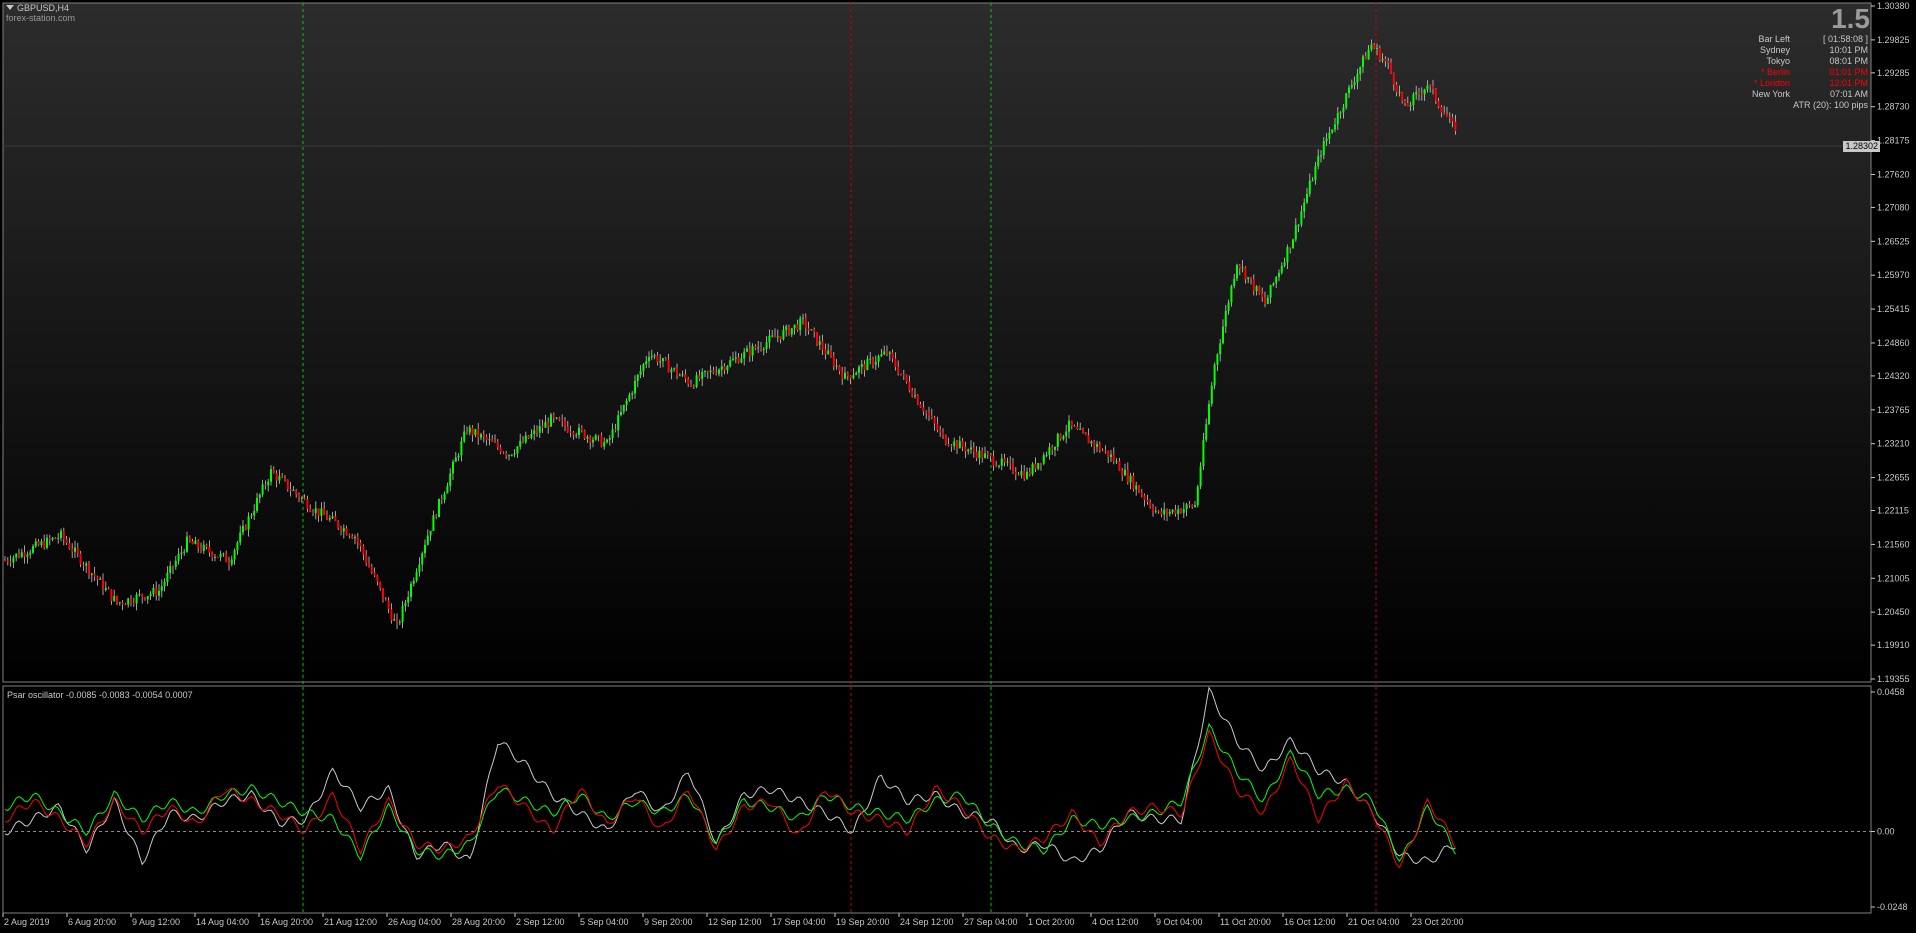  Describe the element at coordinates (1893, 645) in the screenshot. I see `price-tick-label: 1.19910` at that location.